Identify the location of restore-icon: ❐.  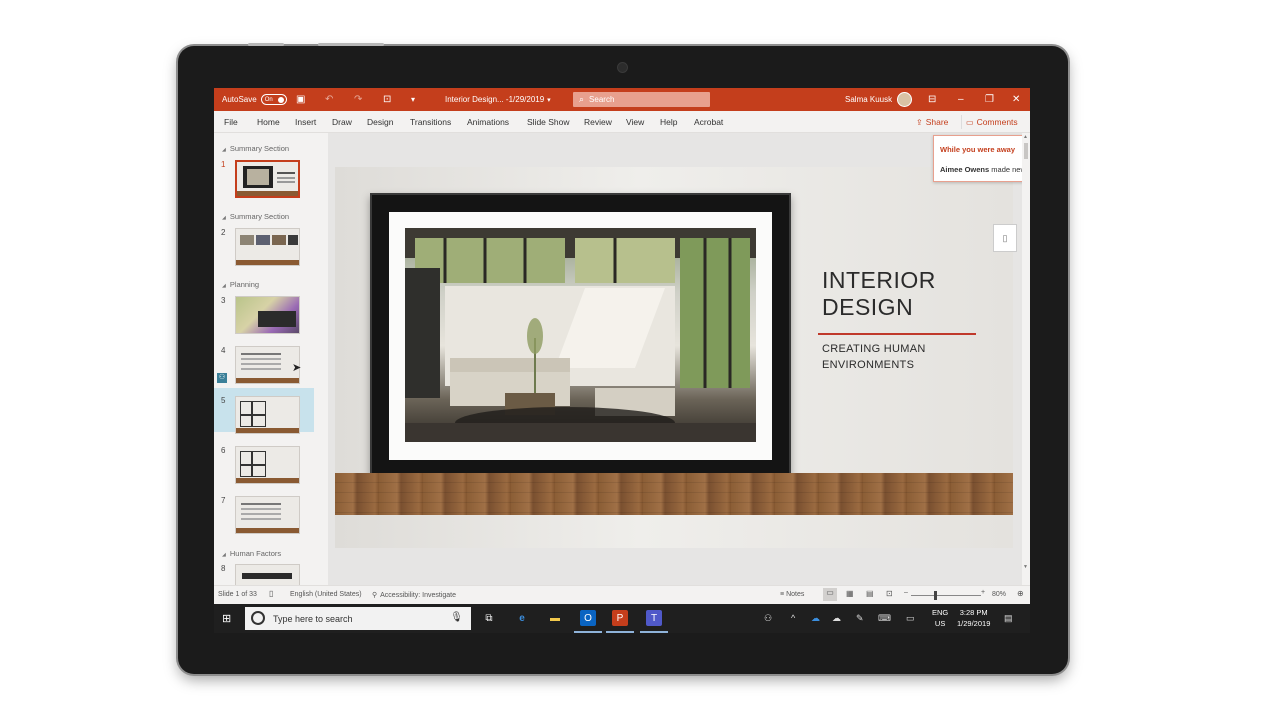
(989, 99).